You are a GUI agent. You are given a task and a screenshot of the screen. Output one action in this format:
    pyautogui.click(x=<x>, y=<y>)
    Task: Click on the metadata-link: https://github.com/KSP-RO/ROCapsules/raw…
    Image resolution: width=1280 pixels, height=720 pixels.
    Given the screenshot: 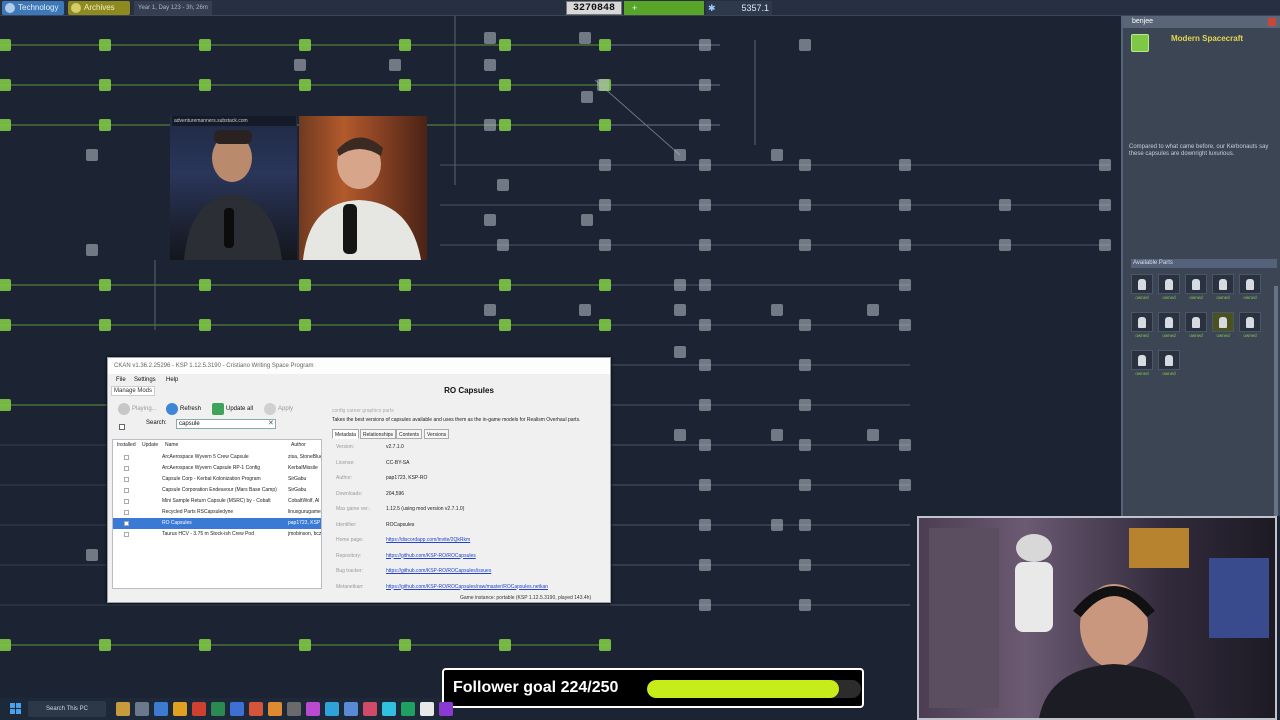 What is the action you would take?
    pyautogui.click(x=467, y=587)
    